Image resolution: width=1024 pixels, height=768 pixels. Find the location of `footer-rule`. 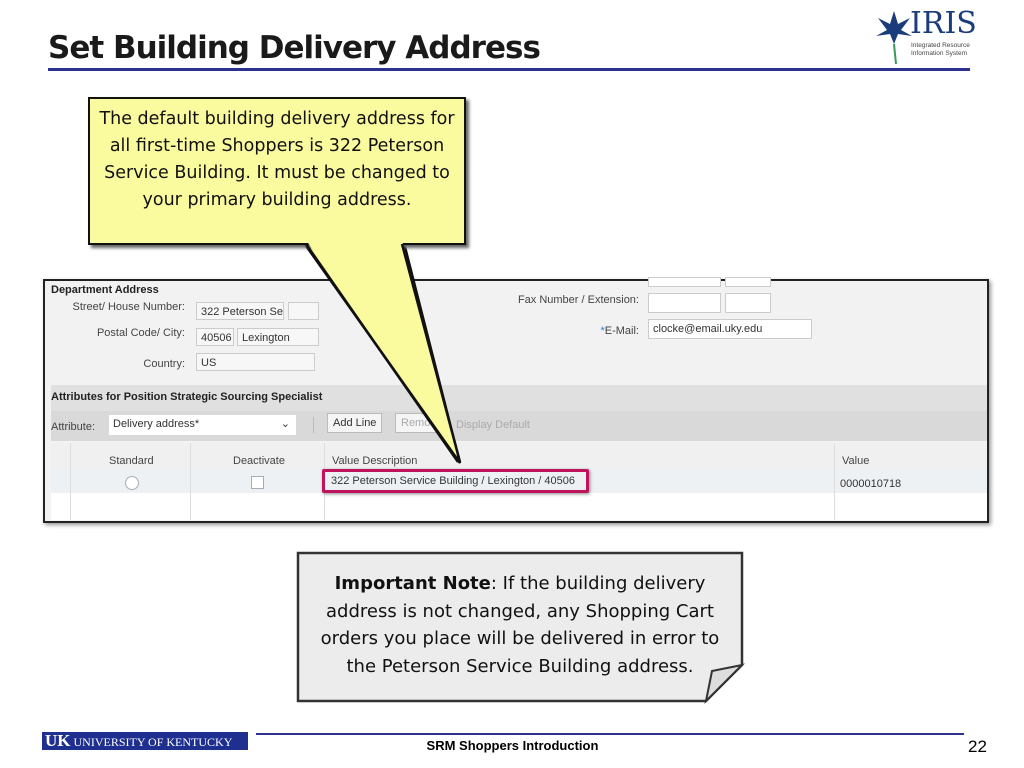

footer-rule is located at coordinates (610, 734).